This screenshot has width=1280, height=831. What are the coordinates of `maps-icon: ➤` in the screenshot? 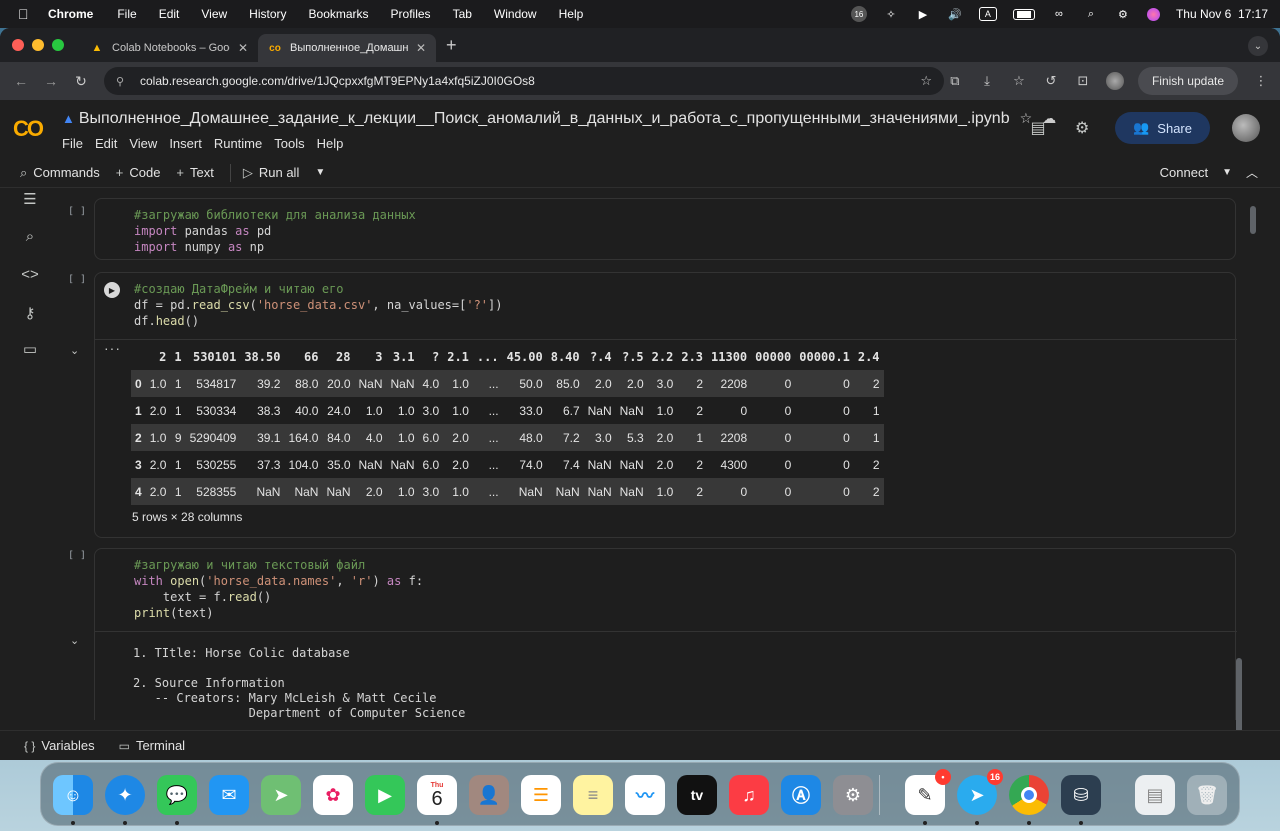 It's located at (281, 795).